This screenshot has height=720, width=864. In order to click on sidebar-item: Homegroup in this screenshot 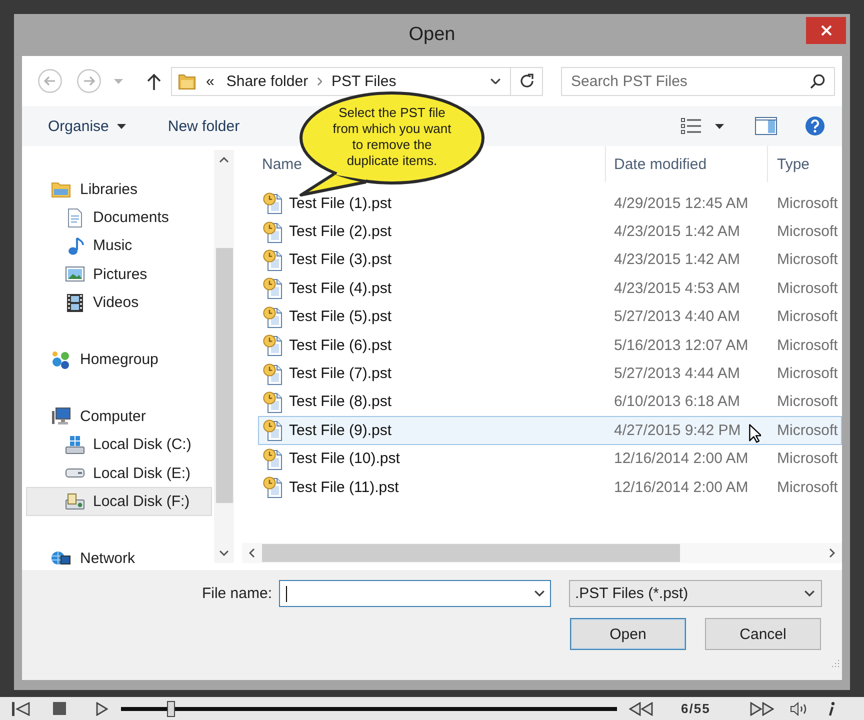, I will do `click(119, 359)`.